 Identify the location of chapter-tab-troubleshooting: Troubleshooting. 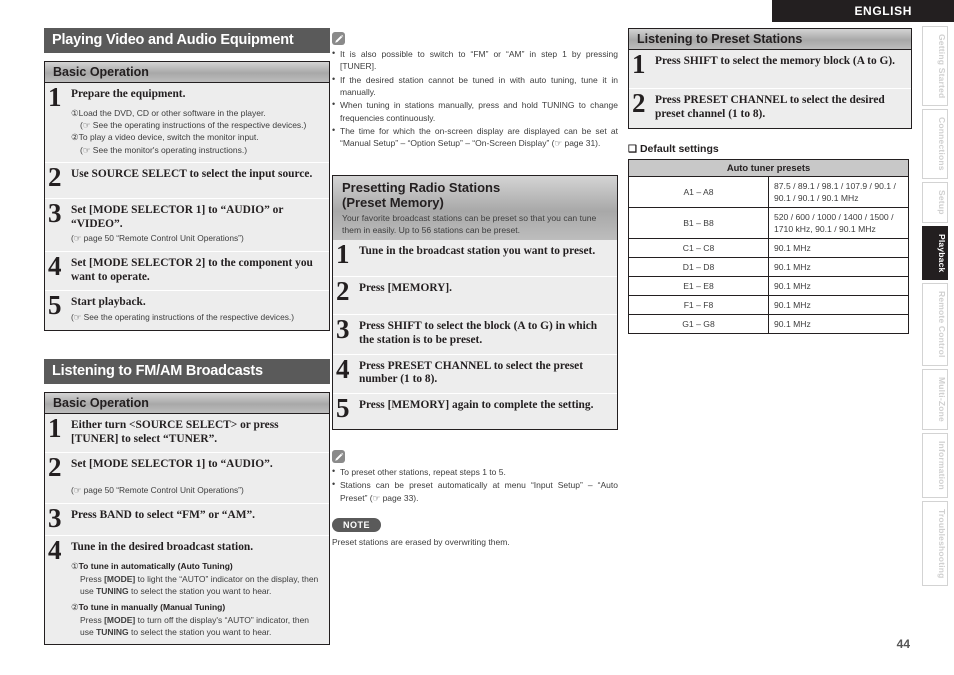
(935, 543).